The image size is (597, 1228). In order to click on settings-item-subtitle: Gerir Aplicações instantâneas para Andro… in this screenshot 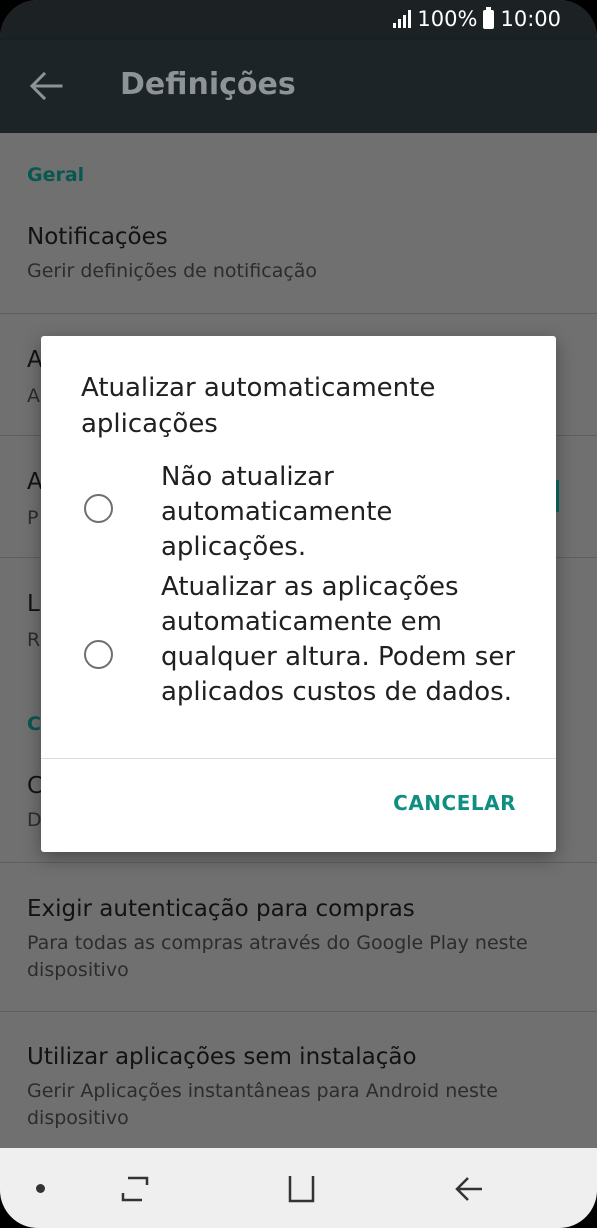, I will do `click(262, 1104)`.